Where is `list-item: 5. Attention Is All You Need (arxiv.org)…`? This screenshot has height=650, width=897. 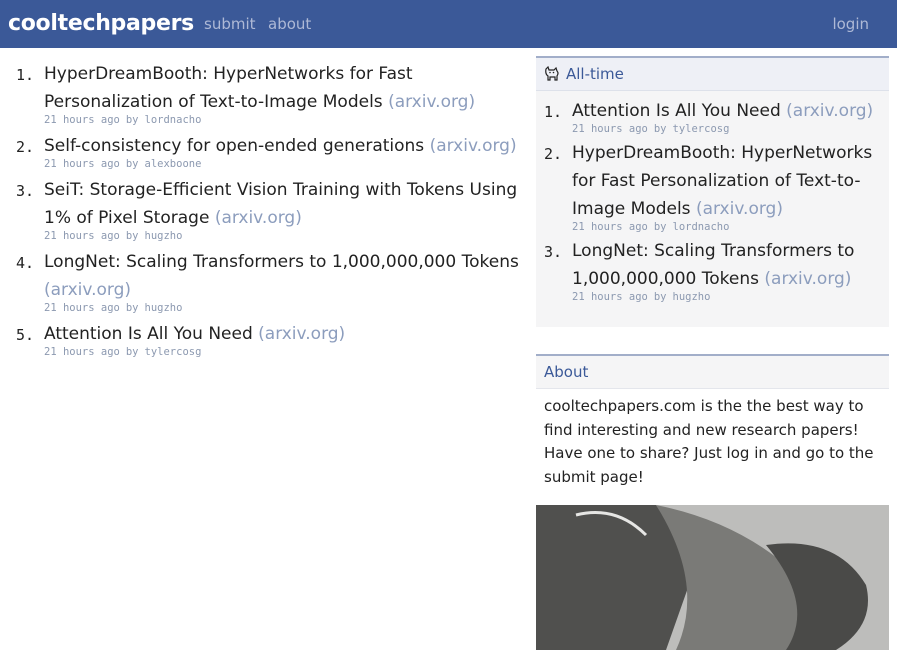 list-item: 5. Attention Is All You Need (arxiv.org)… is located at coordinates (260, 339).